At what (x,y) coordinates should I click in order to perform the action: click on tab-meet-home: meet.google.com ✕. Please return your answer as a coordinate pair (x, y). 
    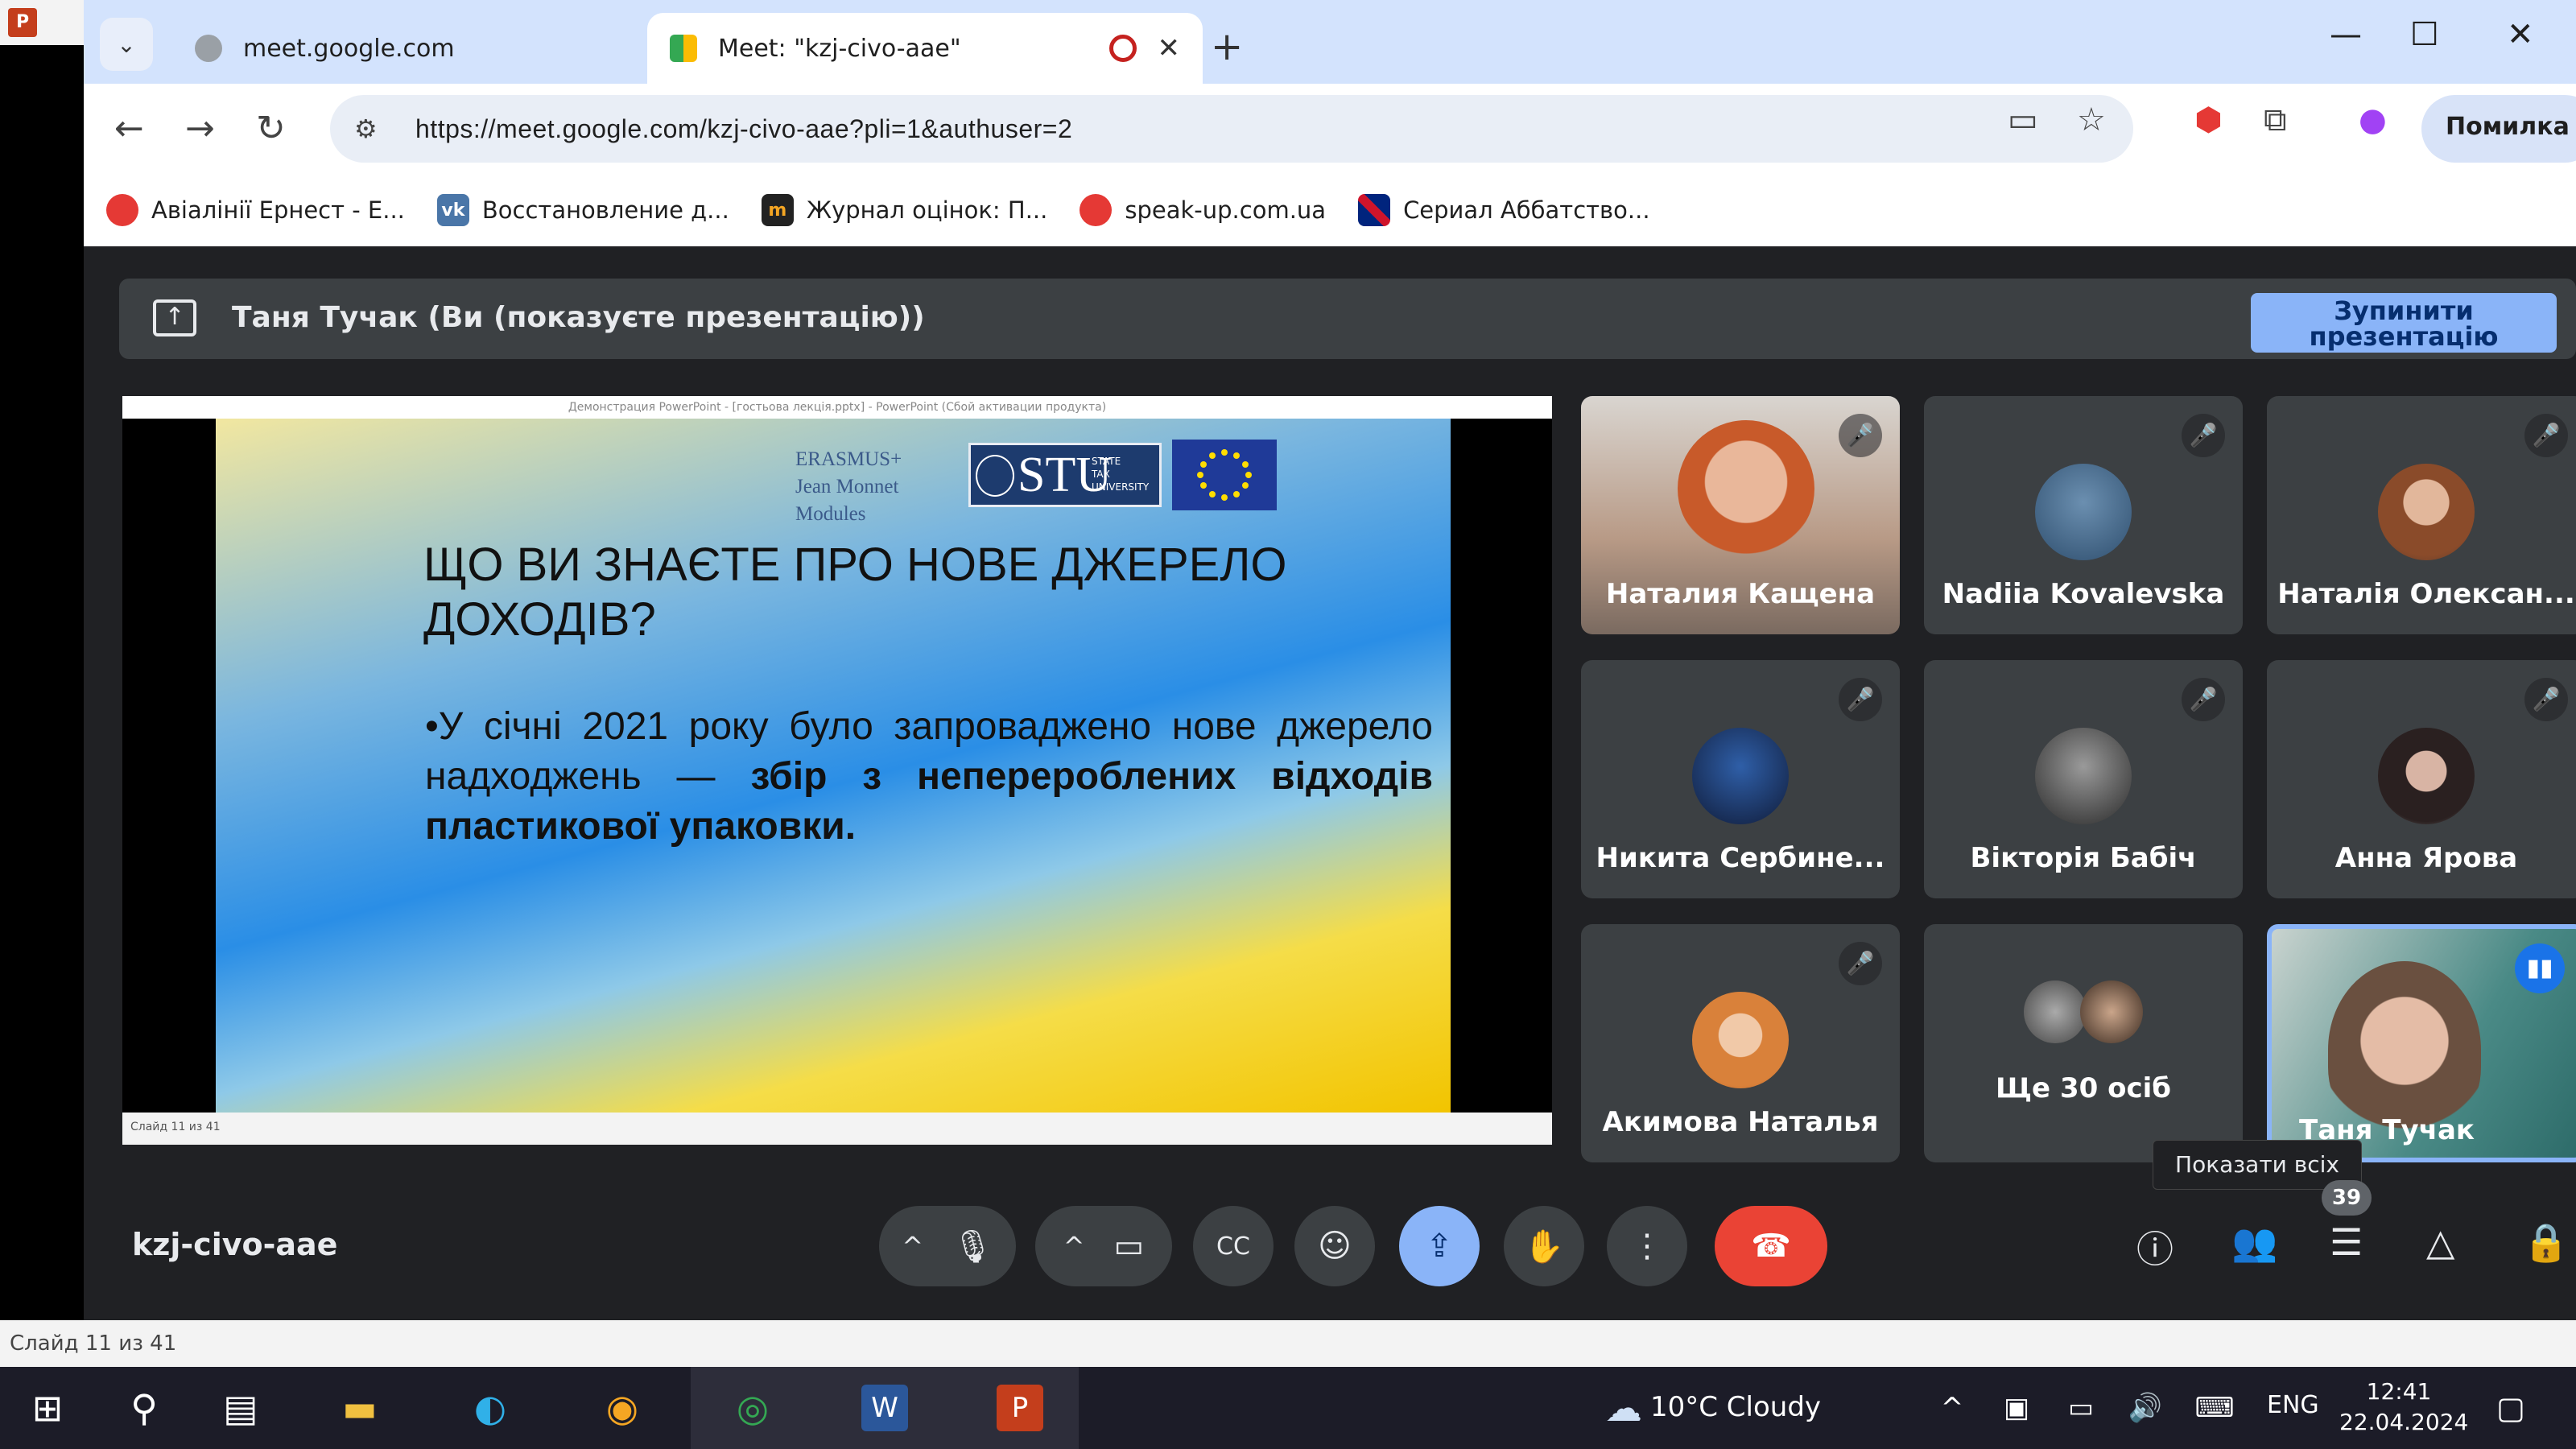
    Looking at the image, I should click on (438, 48).